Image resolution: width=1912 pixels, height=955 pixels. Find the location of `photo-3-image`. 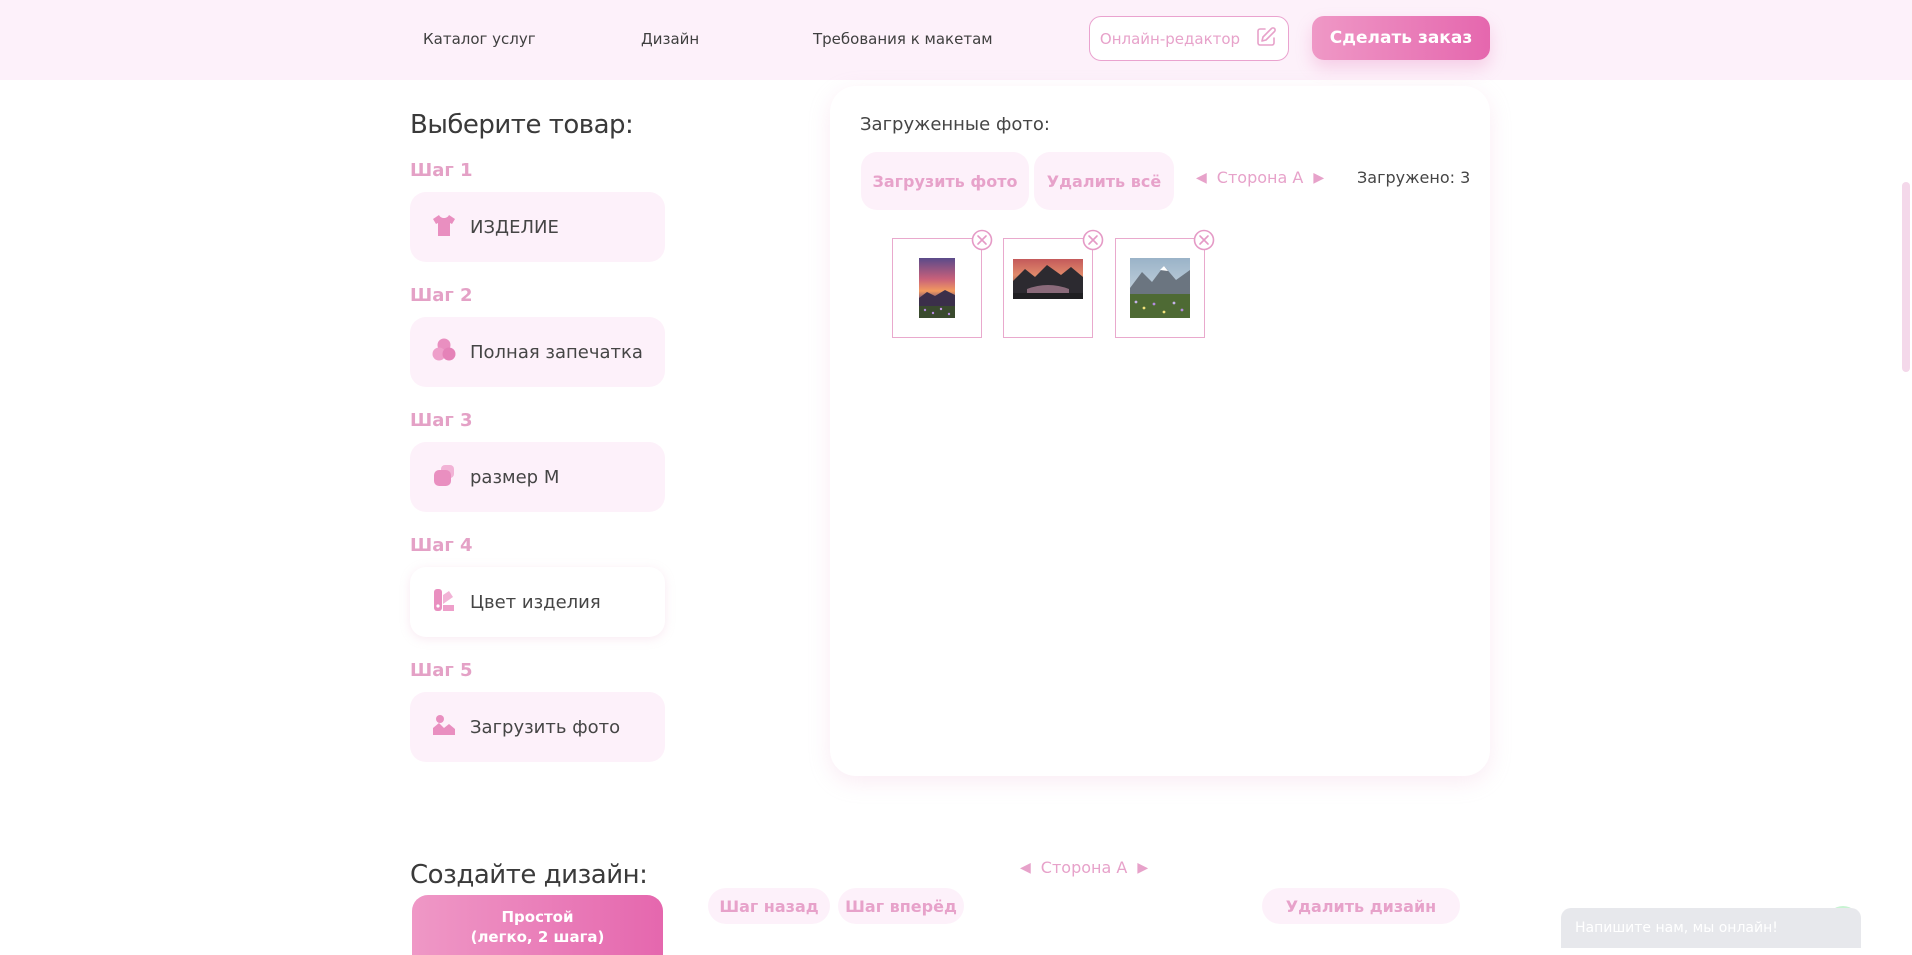

photo-3-image is located at coordinates (1160, 288).